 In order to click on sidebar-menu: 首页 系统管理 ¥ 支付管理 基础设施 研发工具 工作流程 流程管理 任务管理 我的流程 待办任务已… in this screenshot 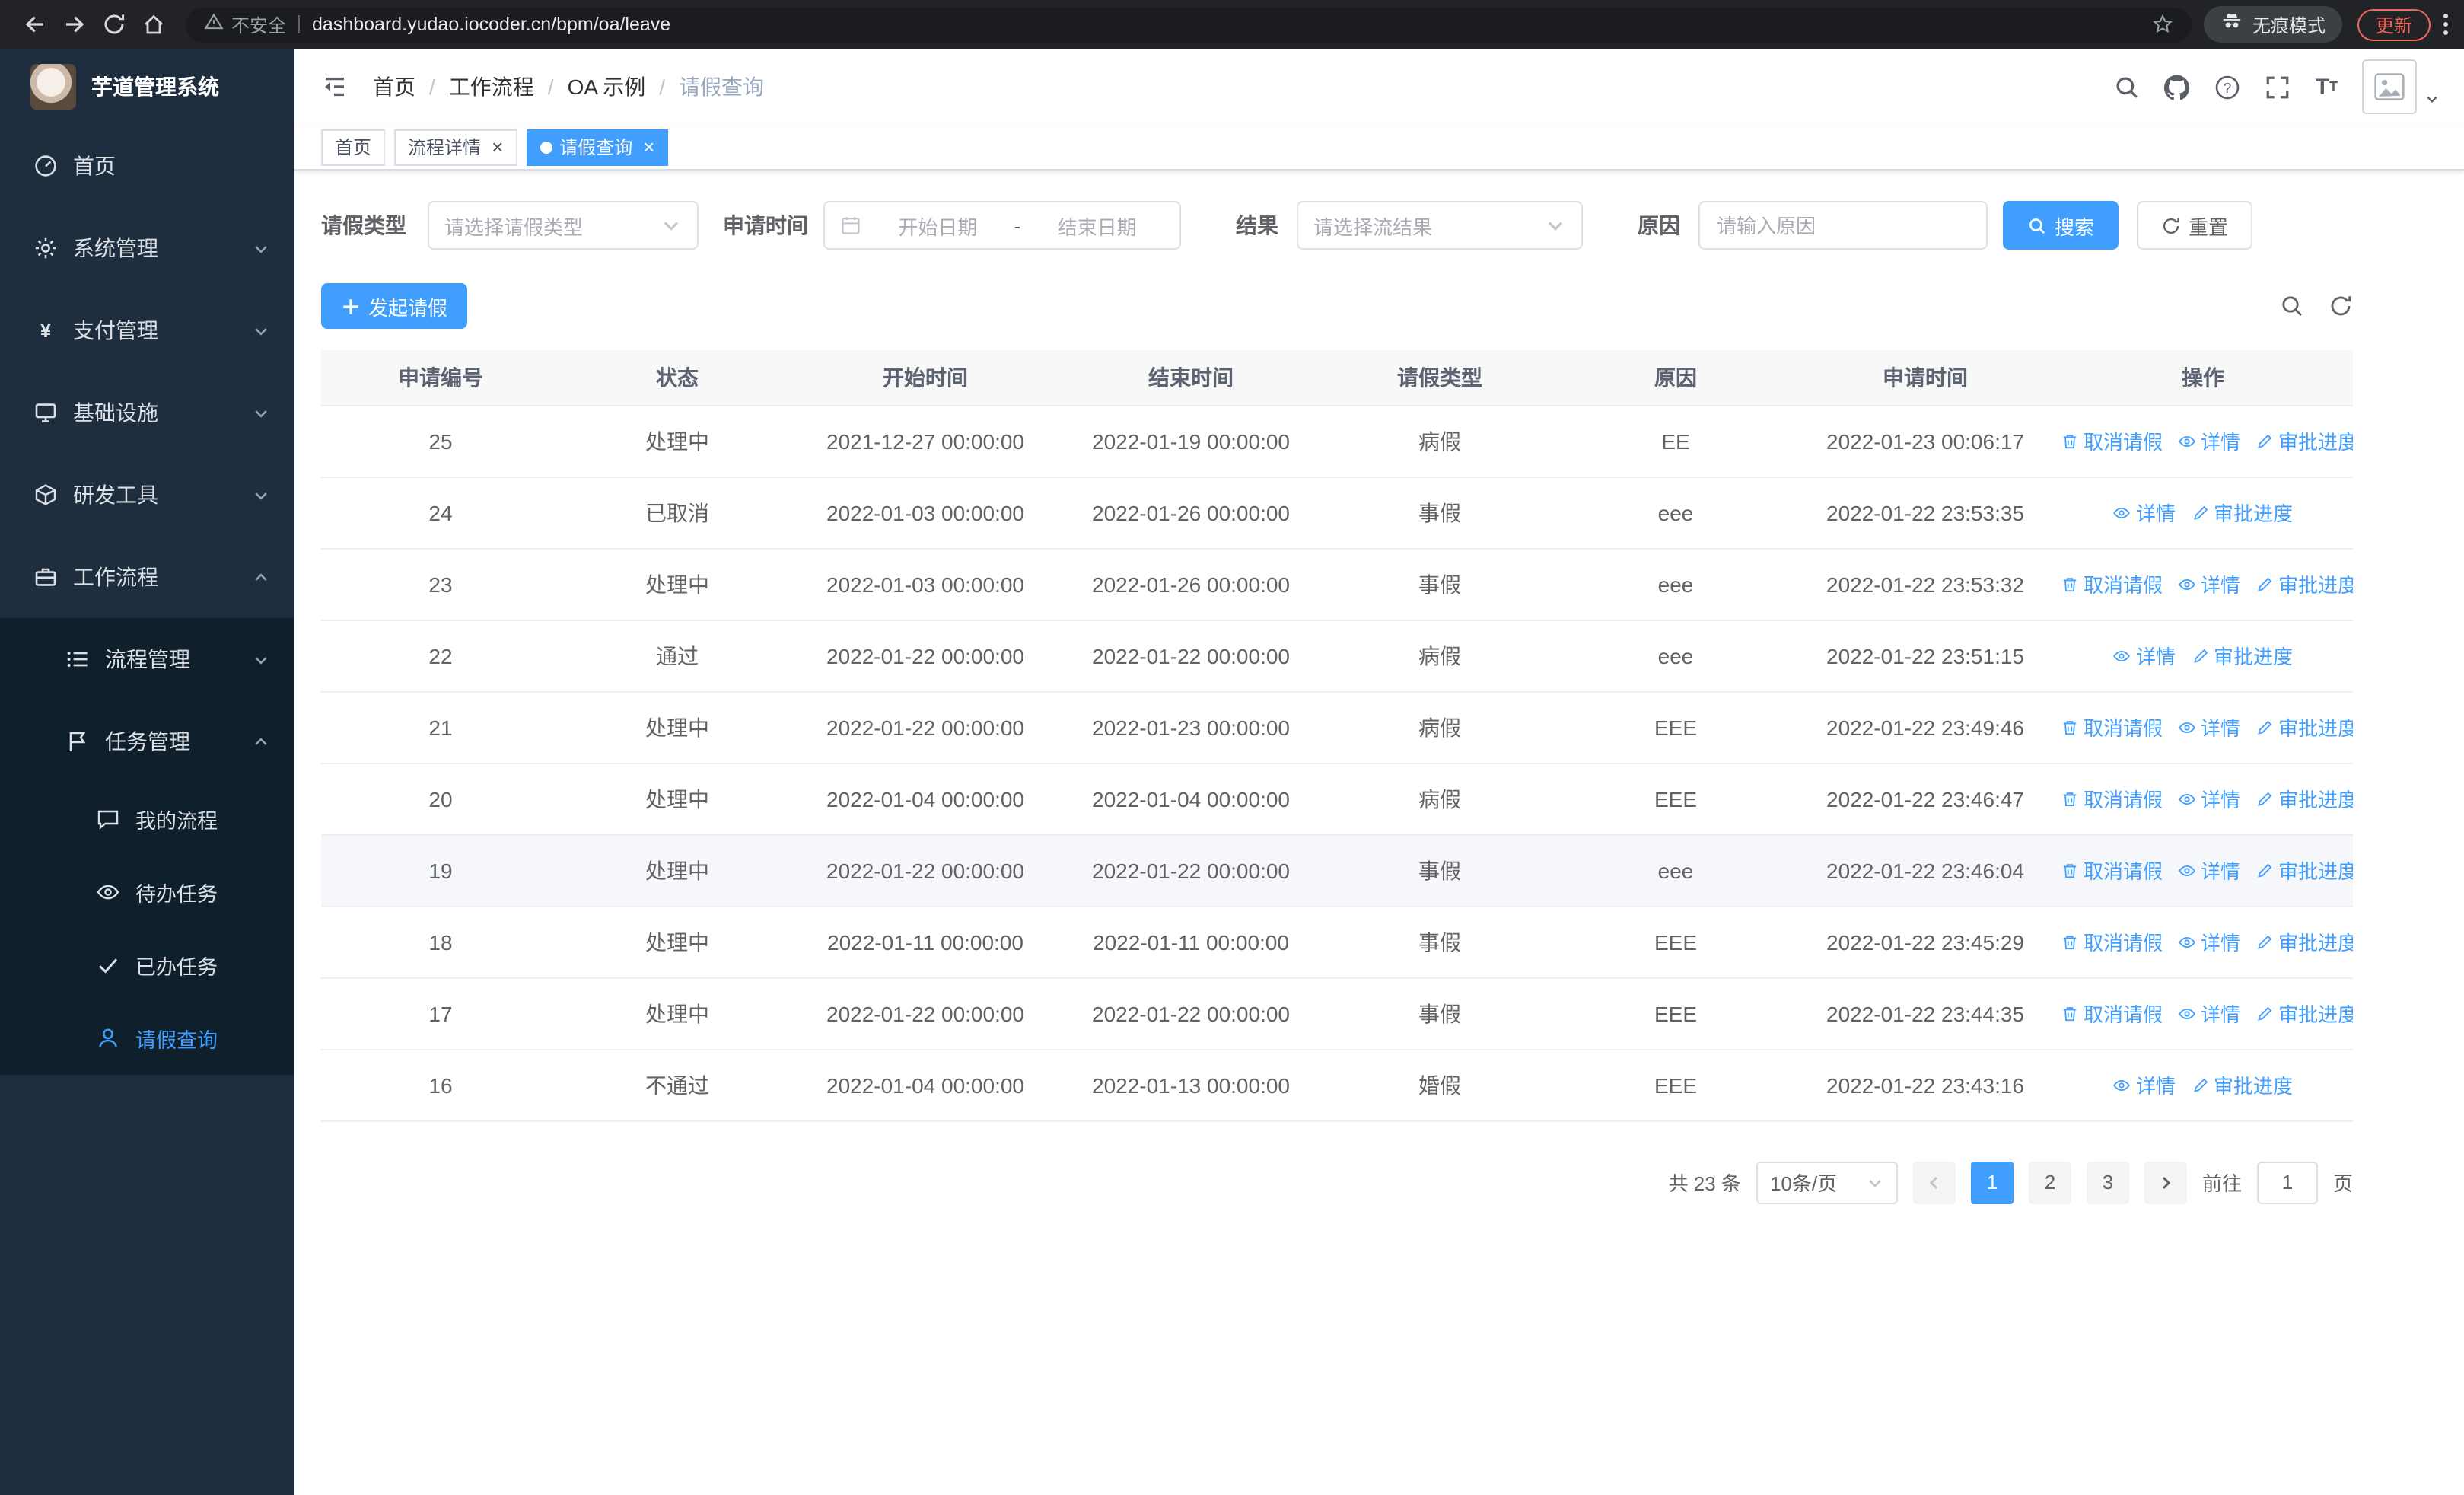, I will do `click(147, 600)`.